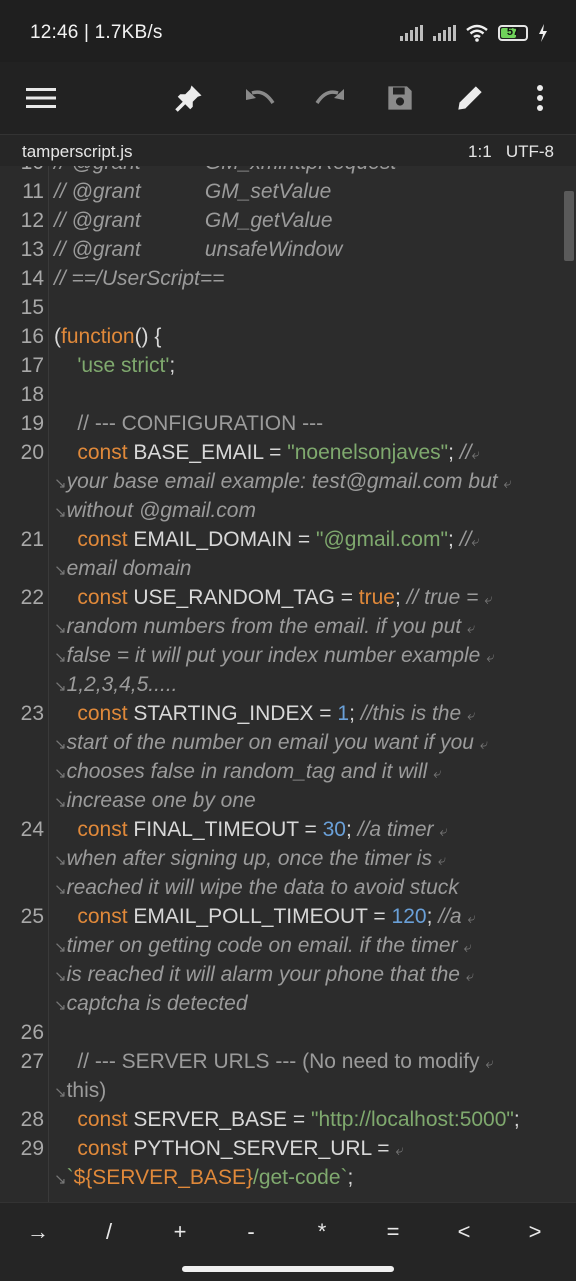 The height and width of the screenshot is (1281, 576). What do you see at coordinates (288, 1269) in the screenshot?
I see `home-indicator` at bounding box center [288, 1269].